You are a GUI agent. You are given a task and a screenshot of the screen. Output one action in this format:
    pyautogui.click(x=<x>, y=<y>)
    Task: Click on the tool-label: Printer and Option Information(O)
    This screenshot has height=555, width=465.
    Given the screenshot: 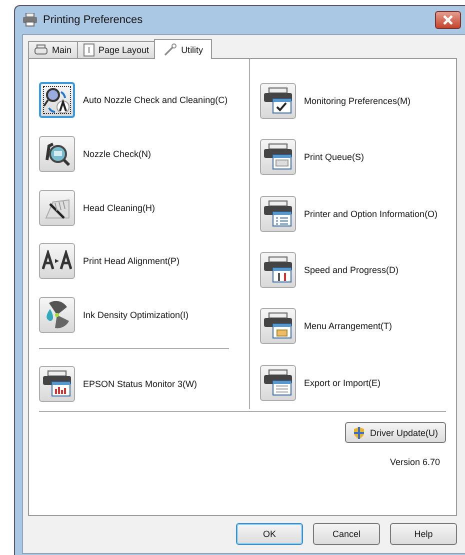 What is the action you would take?
    pyautogui.click(x=371, y=214)
    